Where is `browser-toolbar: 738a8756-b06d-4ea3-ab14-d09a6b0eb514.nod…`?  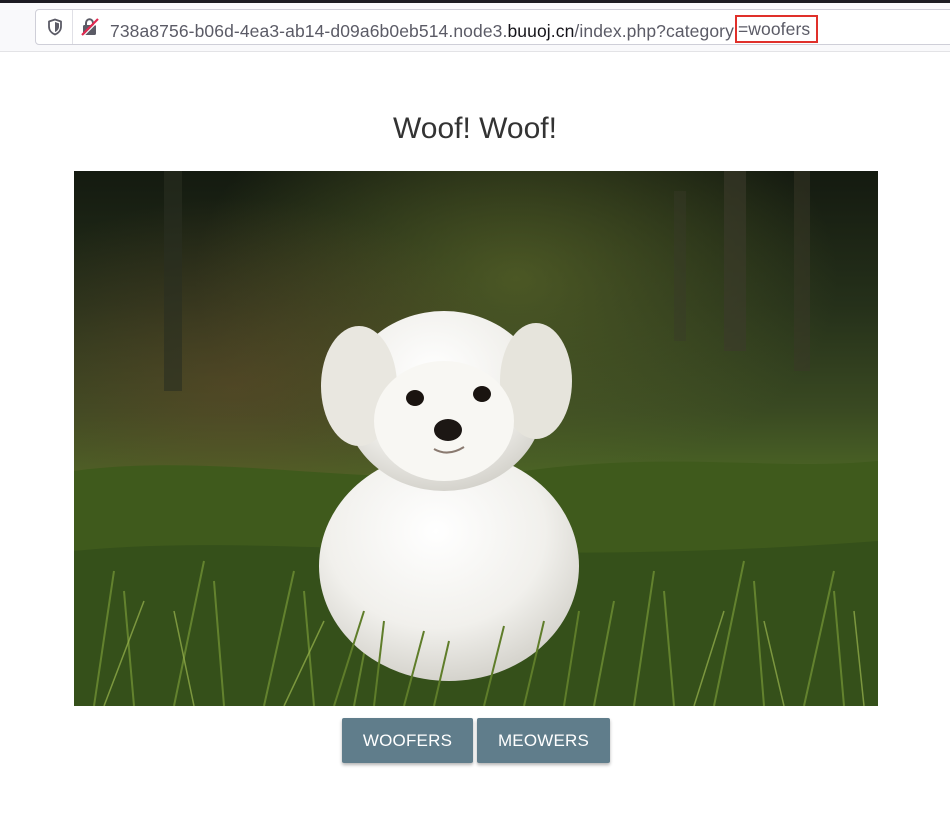 browser-toolbar: 738a8756-b06d-4ea3-ab14-d09a6b0eb514.nod… is located at coordinates (475, 26).